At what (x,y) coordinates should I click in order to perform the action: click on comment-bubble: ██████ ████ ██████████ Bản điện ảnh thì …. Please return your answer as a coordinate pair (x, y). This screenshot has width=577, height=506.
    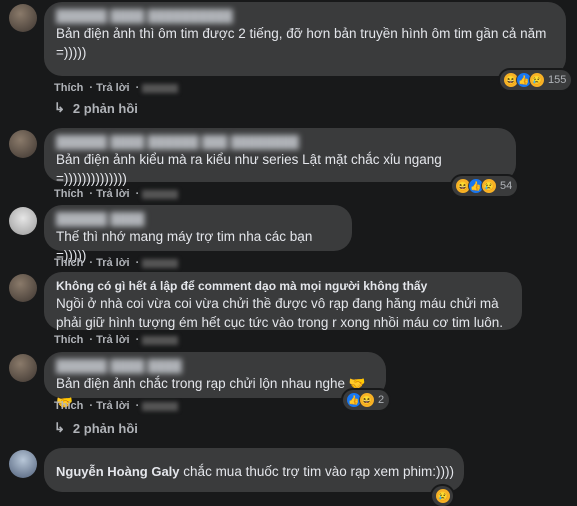
    Looking at the image, I should click on (305, 39).